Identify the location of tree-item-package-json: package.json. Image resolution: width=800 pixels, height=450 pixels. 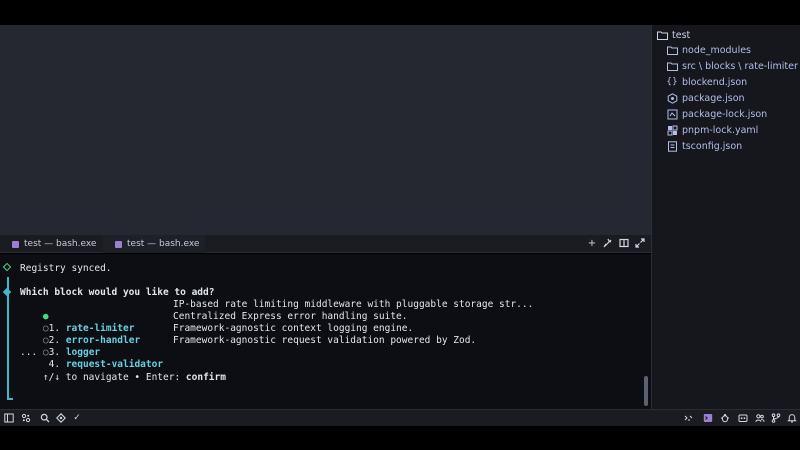
(705, 98).